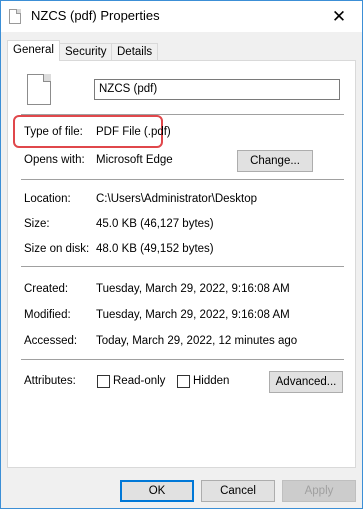 The height and width of the screenshot is (509, 363). I want to click on attributes-label: Attributes:, so click(50, 381).